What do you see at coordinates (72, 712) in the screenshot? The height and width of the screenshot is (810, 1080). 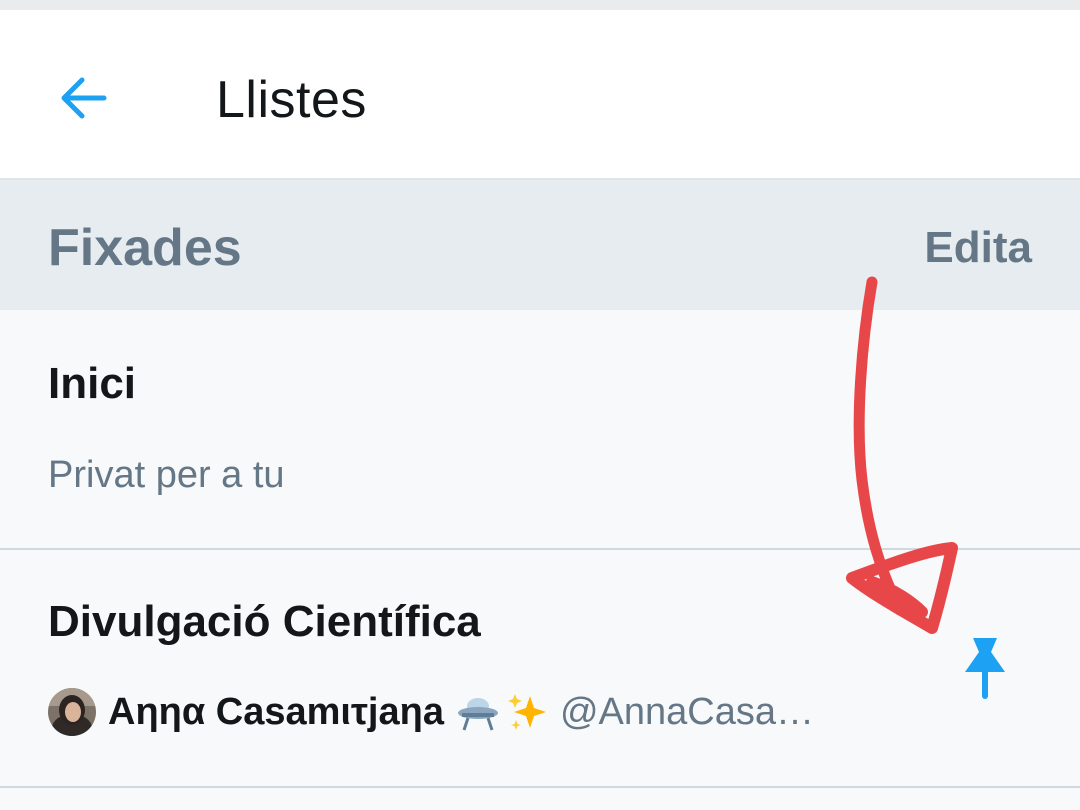 I see `avatar` at bounding box center [72, 712].